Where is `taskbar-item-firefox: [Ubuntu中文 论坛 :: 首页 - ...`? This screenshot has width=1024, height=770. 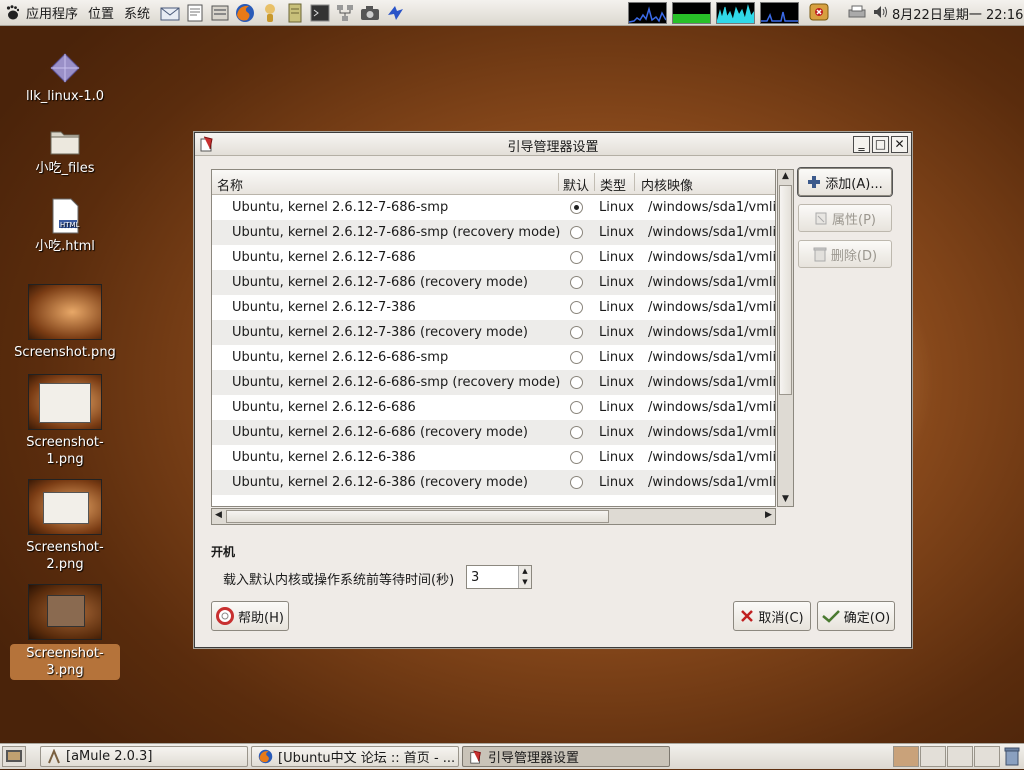
taskbar-item-firefox: [Ubuntu中文 论坛 :: 首页 - ... is located at coordinates (355, 756).